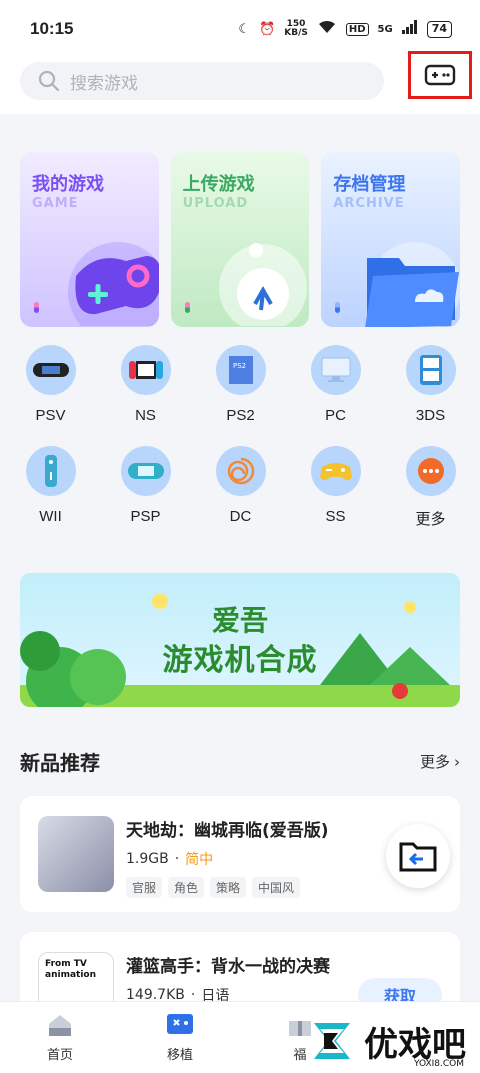 The height and width of the screenshot is (1073, 480). What do you see at coordinates (179, 1055) in the screenshot?
I see `nav-label: 移植` at bounding box center [179, 1055].